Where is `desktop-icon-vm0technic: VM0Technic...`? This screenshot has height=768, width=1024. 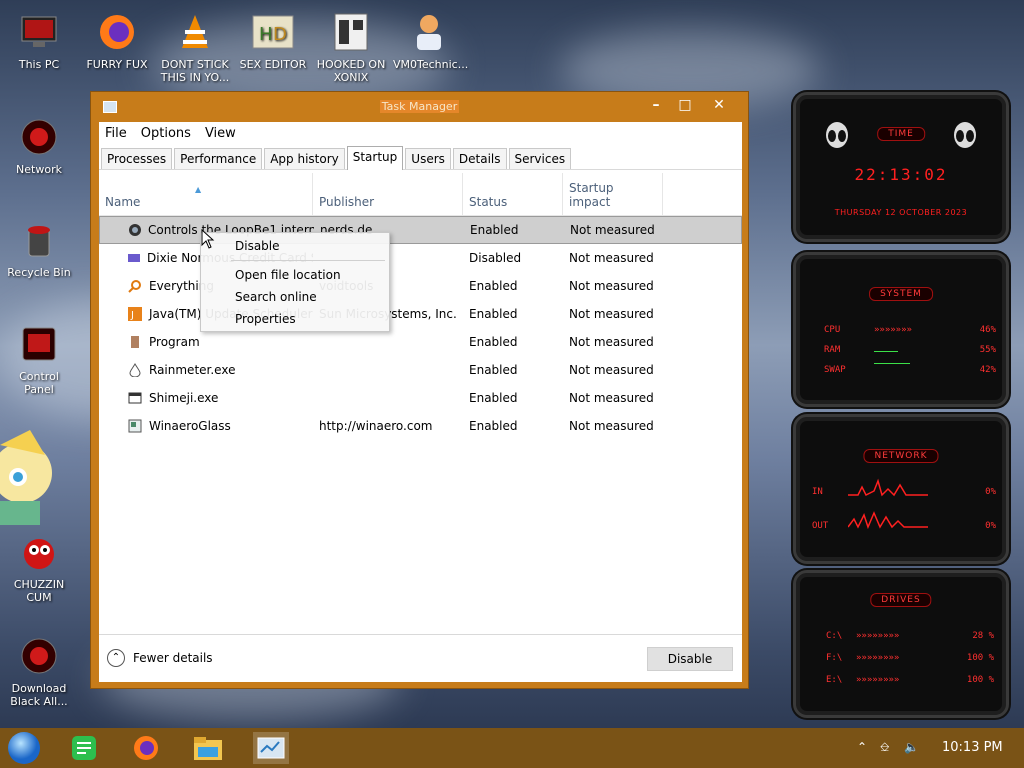 desktop-icon-vm0technic: VM0Technic... is located at coordinates (430, 40).